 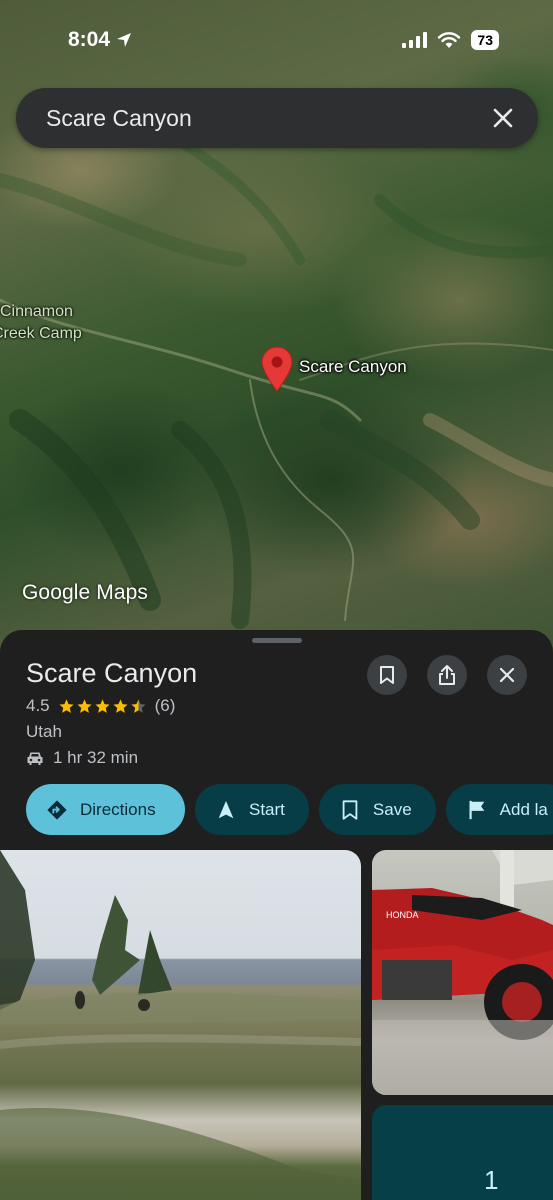 What do you see at coordinates (462, 1152) in the screenshot?
I see `more-info-panel: 1` at bounding box center [462, 1152].